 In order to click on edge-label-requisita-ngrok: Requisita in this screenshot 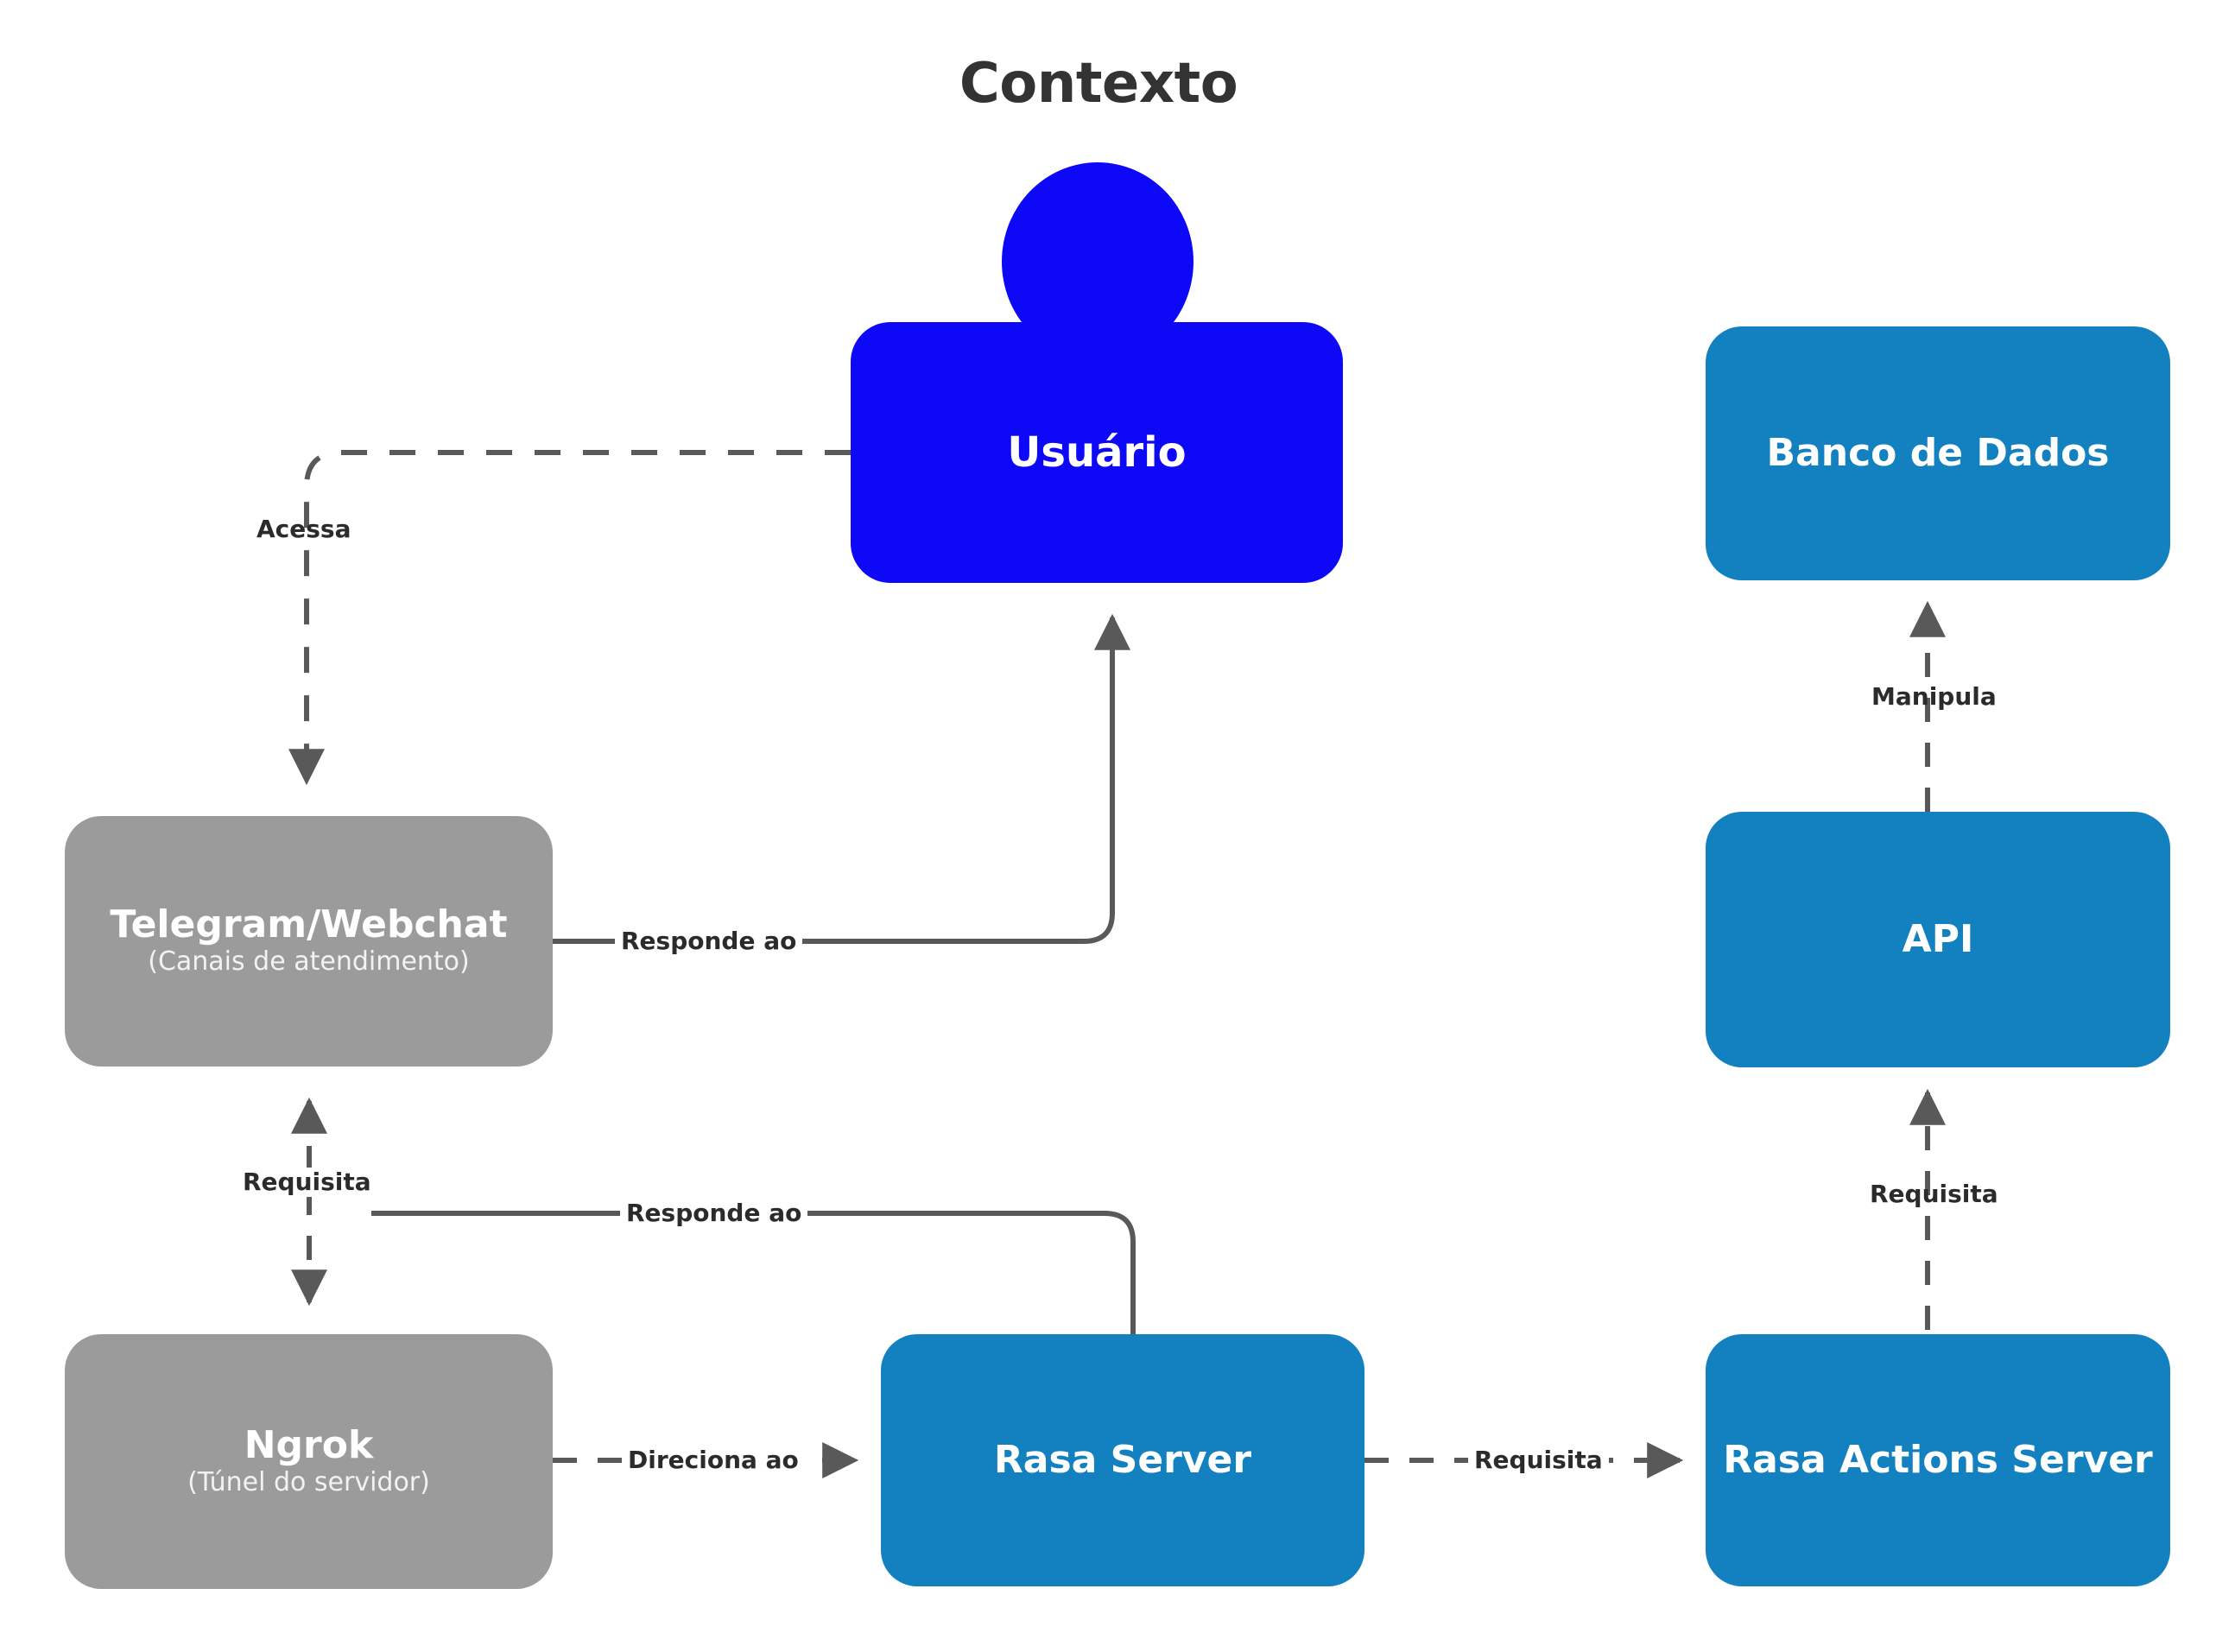, I will do `click(307, 1183)`.